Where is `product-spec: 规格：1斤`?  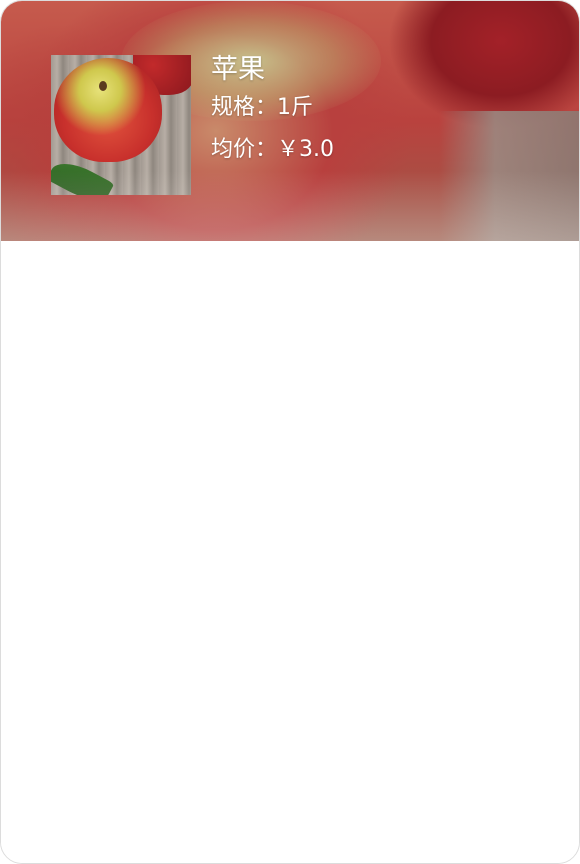
product-spec: 规格：1斤 is located at coordinates (272, 108).